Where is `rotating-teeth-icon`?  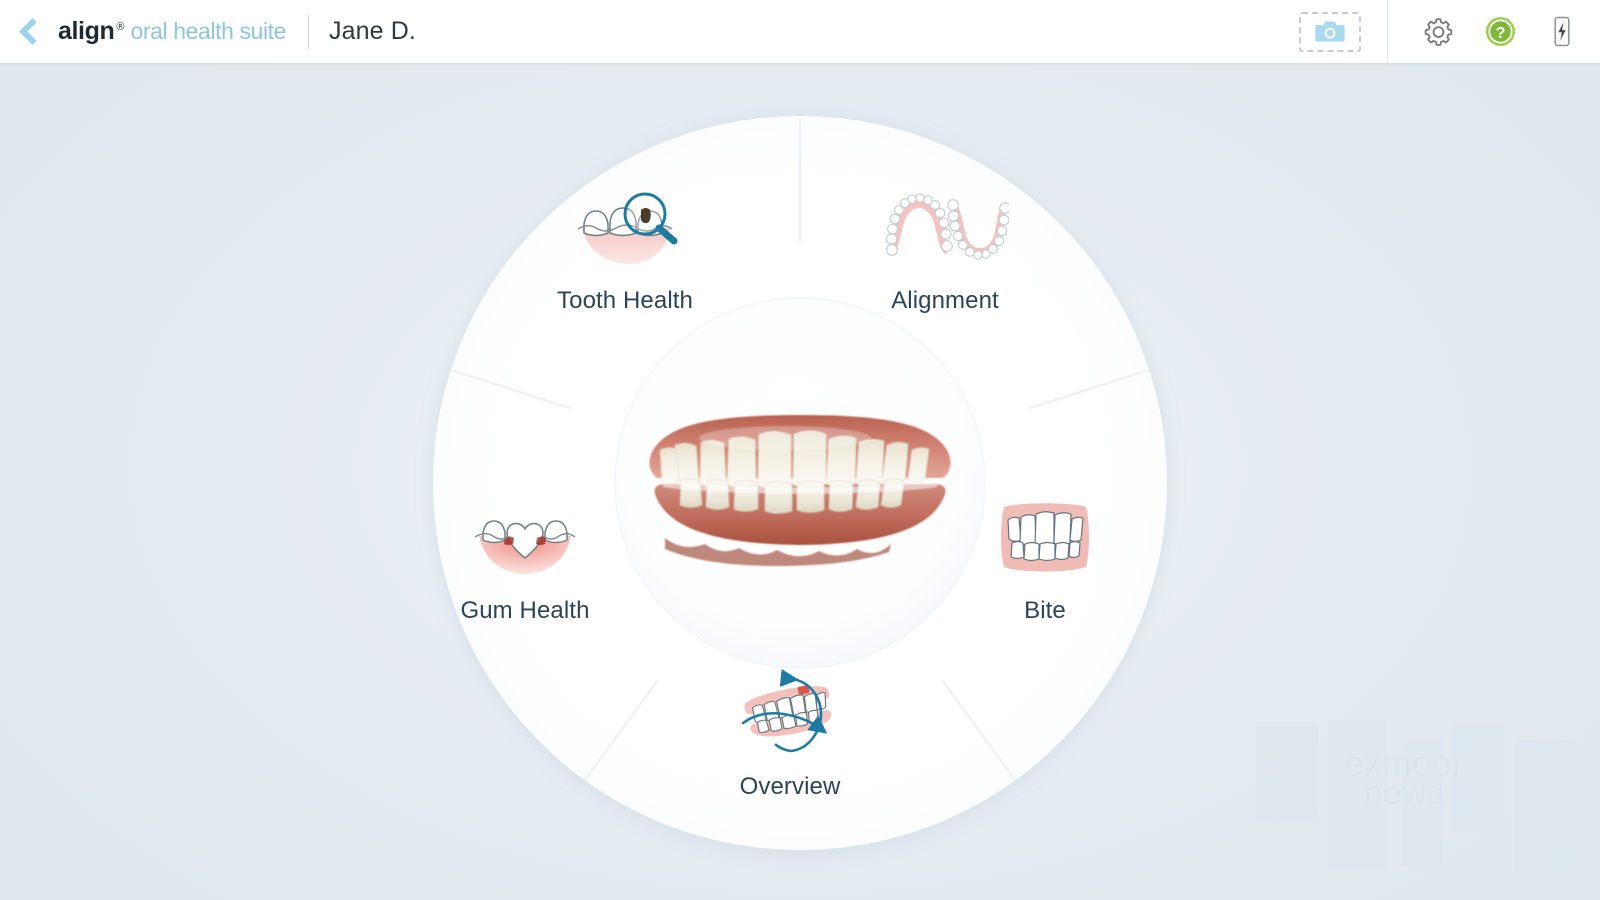 rotating-teeth-icon is located at coordinates (786, 711).